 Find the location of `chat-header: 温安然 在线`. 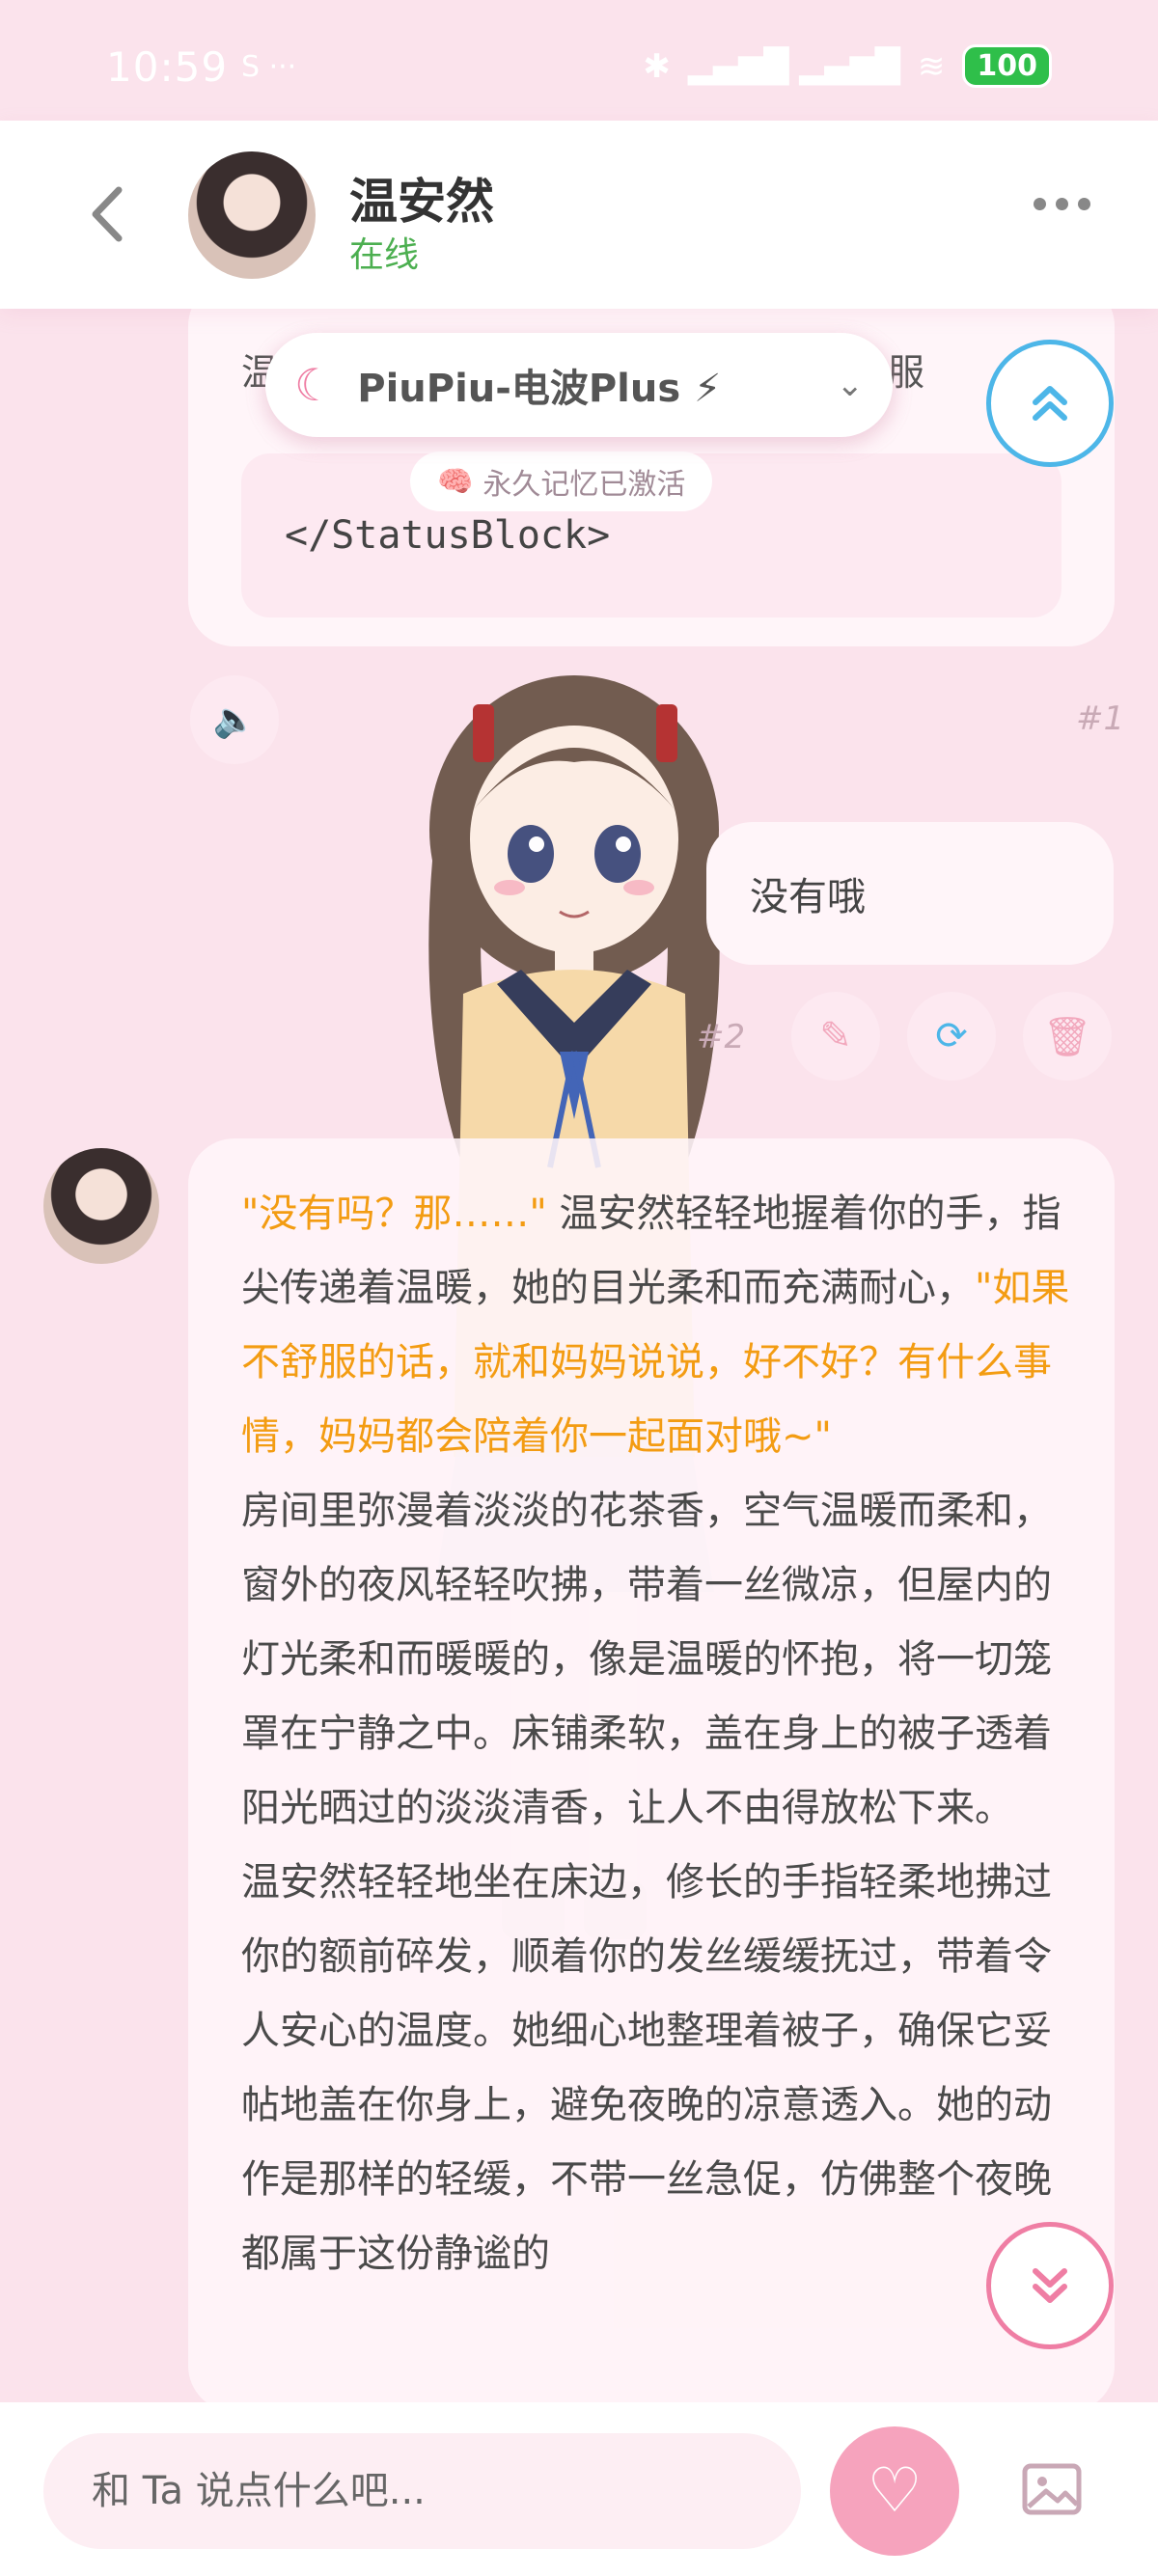

chat-header: 温安然 在线 is located at coordinates (579, 215).